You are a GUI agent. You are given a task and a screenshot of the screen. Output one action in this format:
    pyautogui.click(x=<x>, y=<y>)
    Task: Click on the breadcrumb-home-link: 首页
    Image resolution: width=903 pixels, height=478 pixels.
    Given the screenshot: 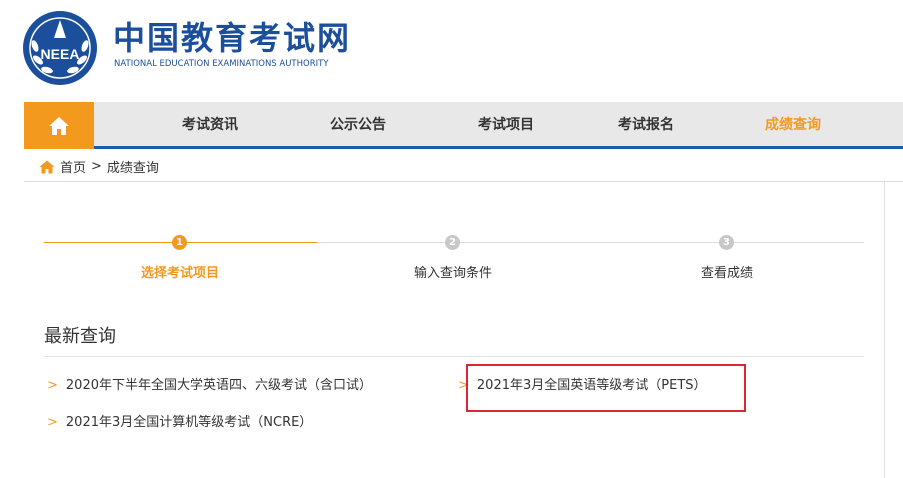 What is the action you would take?
    pyautogui.click(x=73, y=166)
    